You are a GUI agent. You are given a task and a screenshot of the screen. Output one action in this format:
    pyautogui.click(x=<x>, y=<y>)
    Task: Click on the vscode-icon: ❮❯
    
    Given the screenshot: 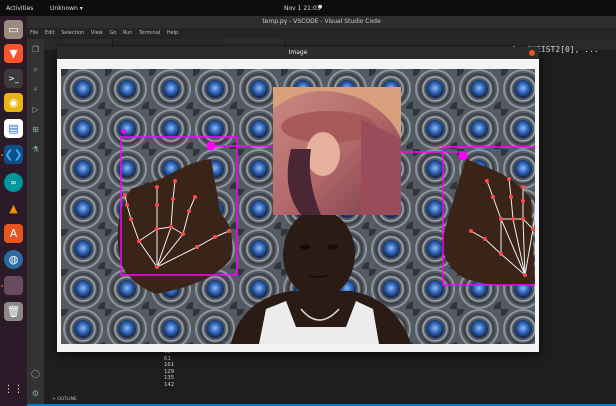 What is the action you would take?
    pyautogui.click(x=13, y=154)
    